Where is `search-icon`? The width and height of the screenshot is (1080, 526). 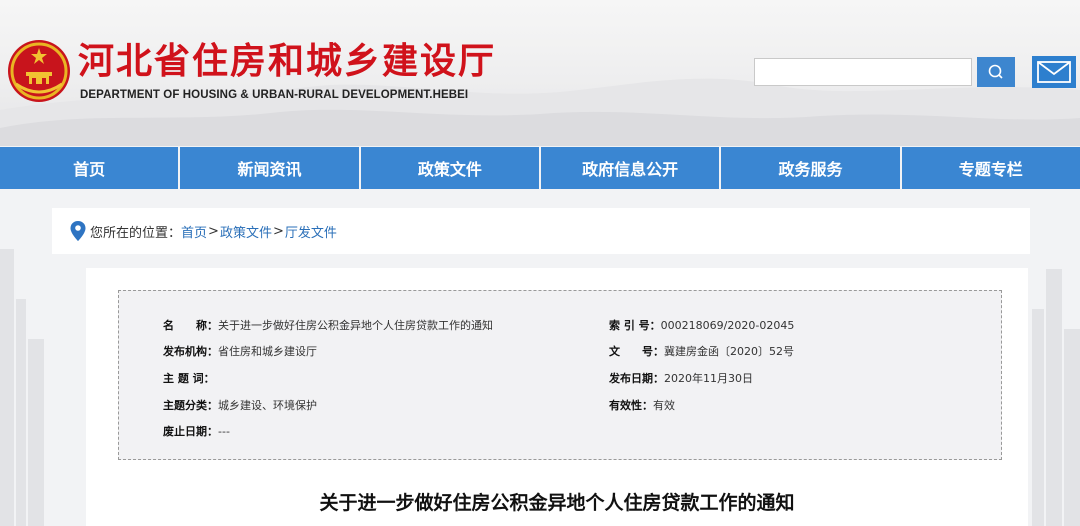 search-icon is located at coordinates (995, 71).